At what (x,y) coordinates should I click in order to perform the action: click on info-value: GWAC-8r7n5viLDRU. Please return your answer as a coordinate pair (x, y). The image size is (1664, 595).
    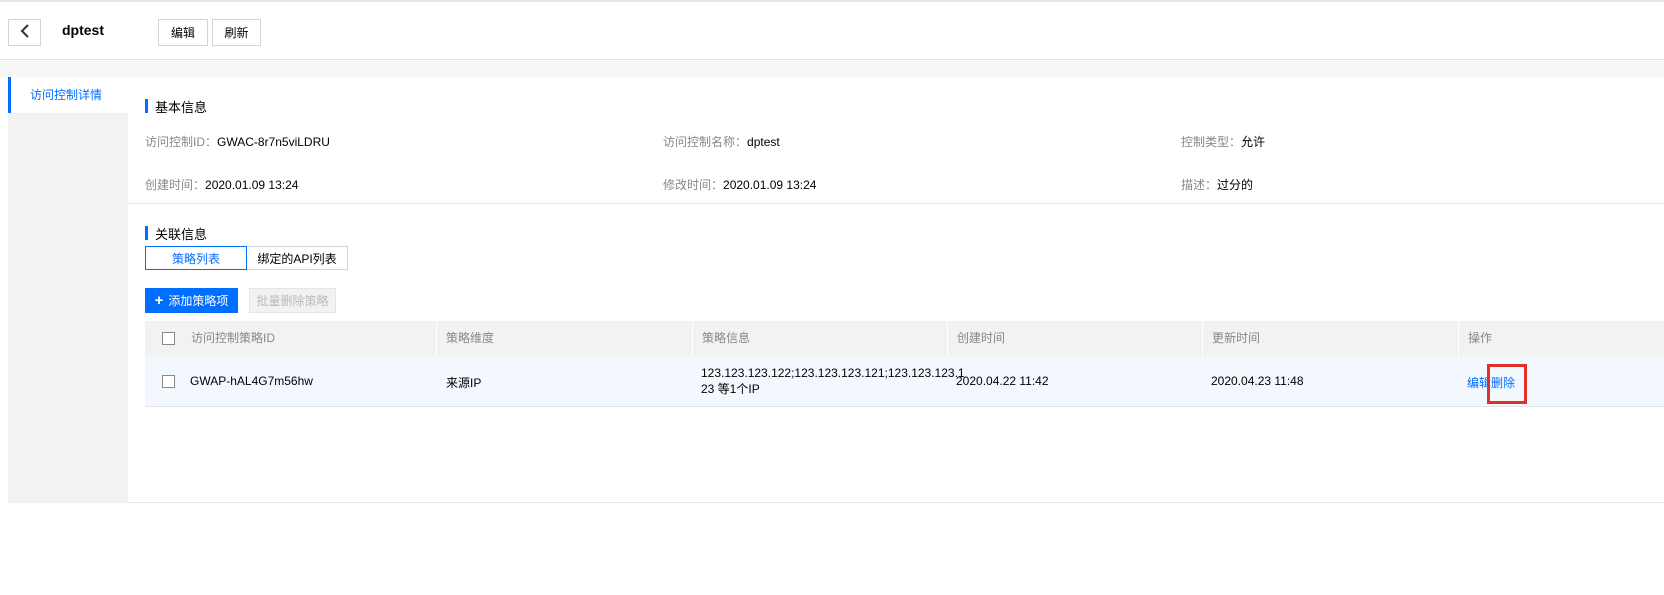
    Looking at the image, I should click on (273, 142).